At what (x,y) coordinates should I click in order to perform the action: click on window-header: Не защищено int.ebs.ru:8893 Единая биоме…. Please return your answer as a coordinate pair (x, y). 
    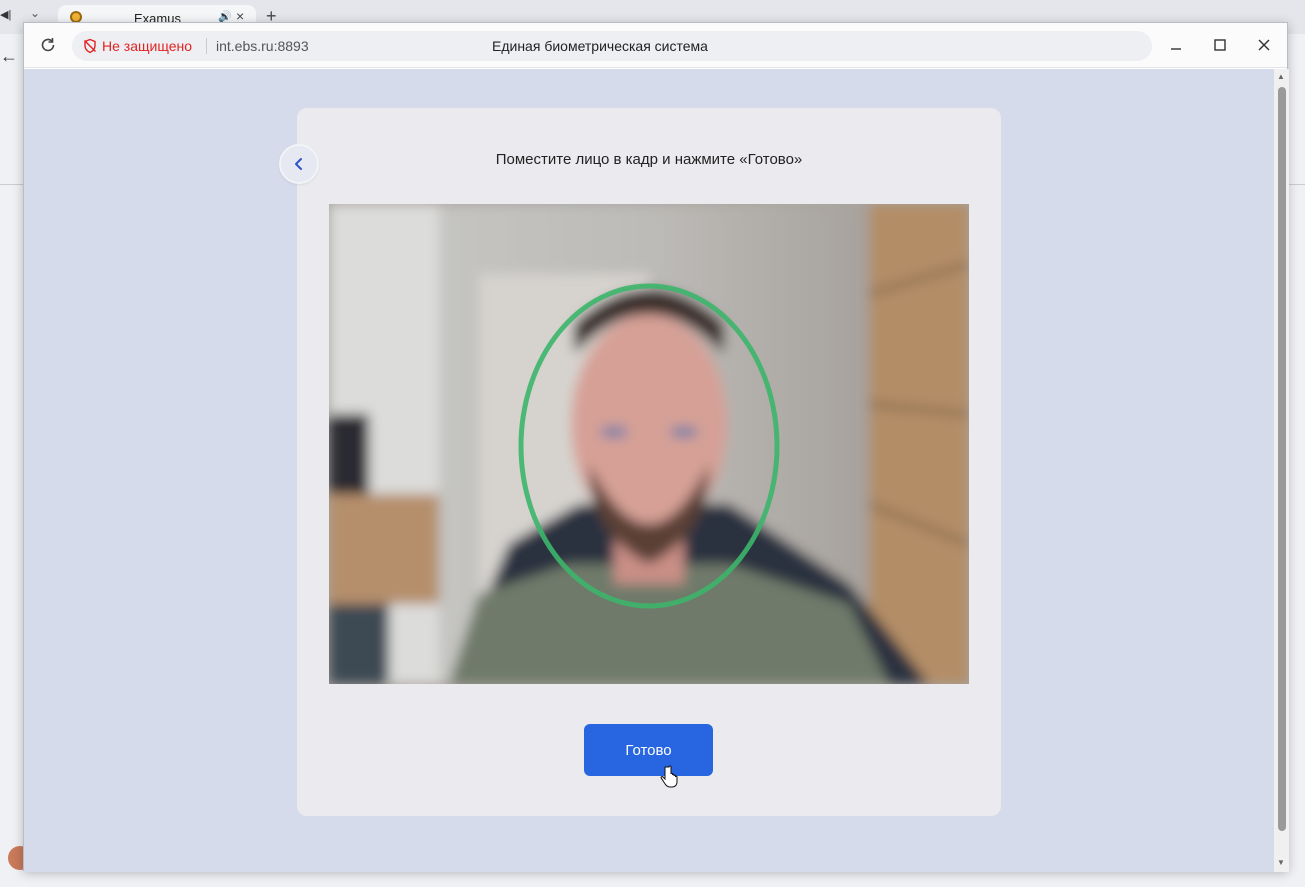
    Looking at the image, I should click on (655, 45).